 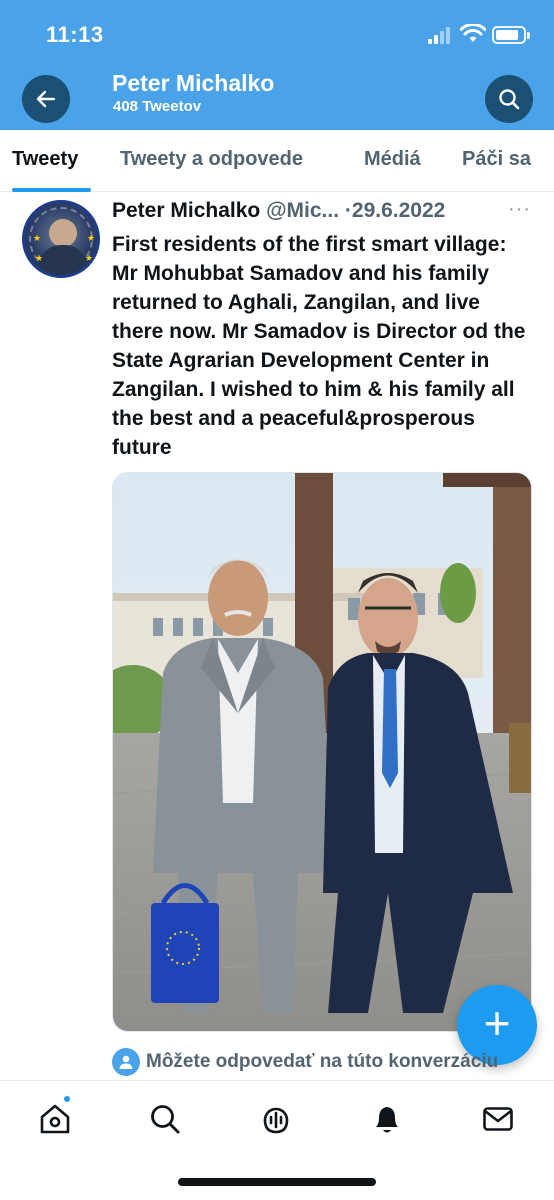 What do you see at coordinates (392, 159) in the screenshot?
I see `tab-media: Médiá` at bounding box center [392, 159].